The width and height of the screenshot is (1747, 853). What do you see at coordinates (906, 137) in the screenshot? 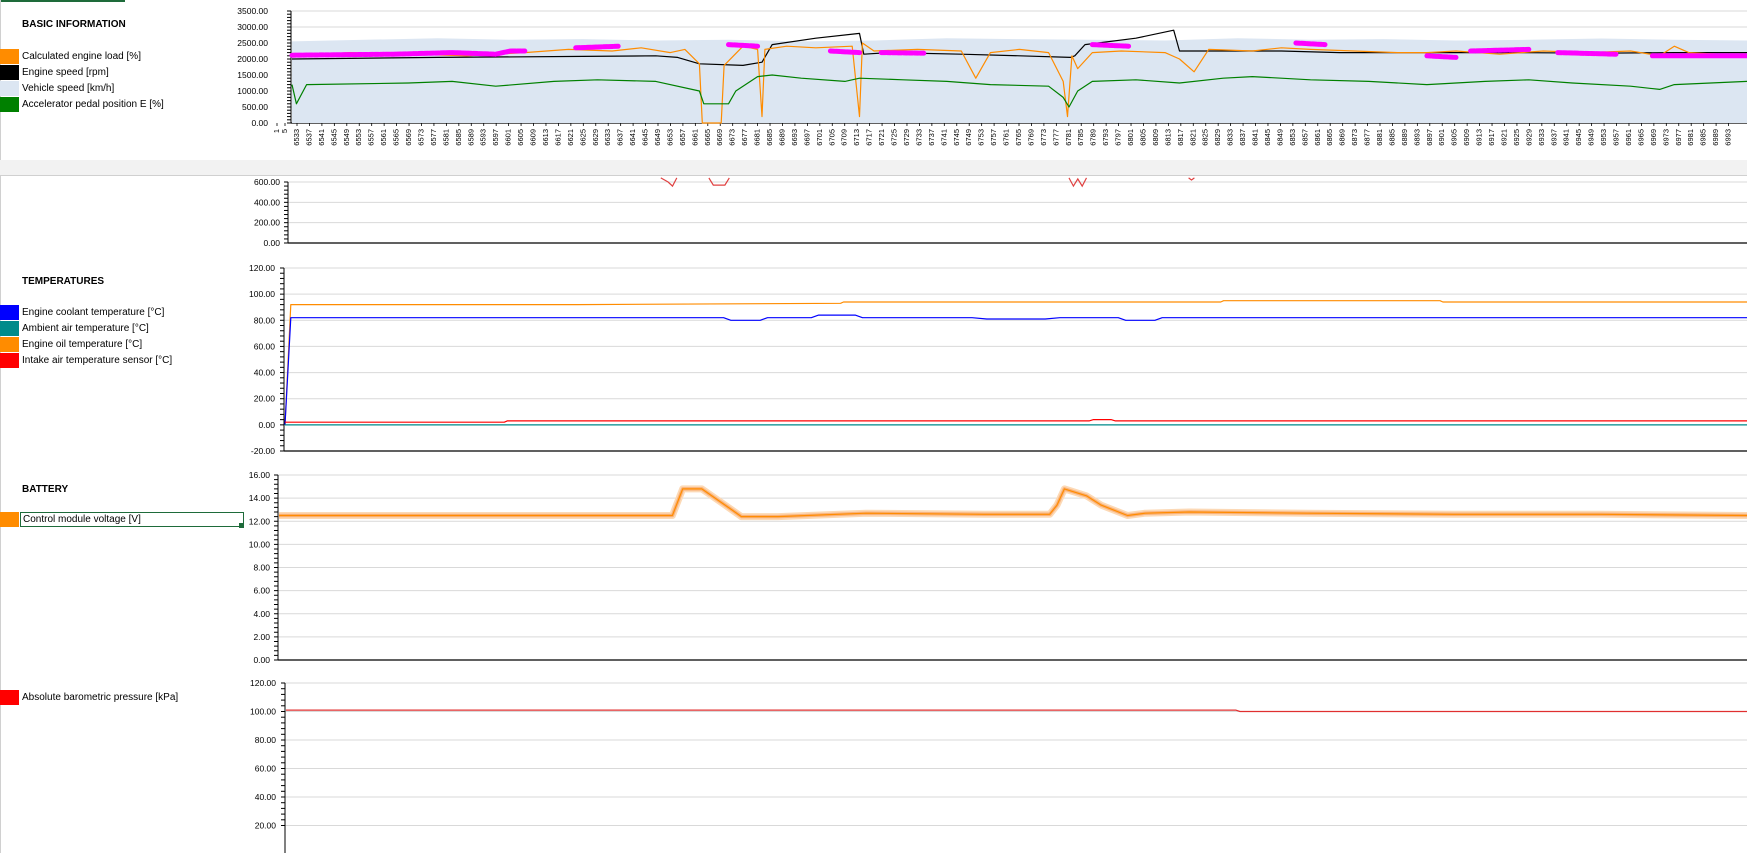
I see `x-tick-label: 6729` at bounding box center [906, 137].